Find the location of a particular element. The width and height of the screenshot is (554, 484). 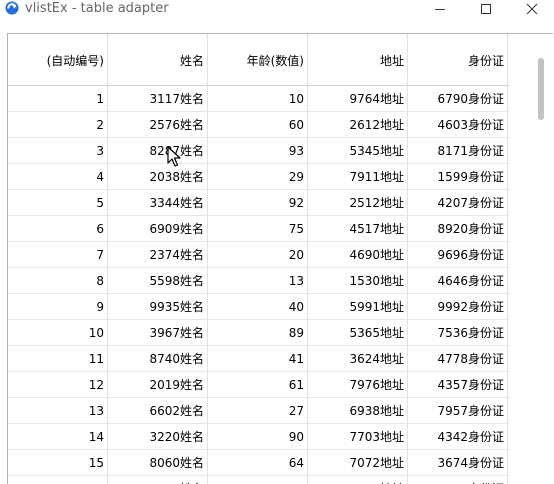

cell-name: 6909姓名 is located at coordinates (158, 228).